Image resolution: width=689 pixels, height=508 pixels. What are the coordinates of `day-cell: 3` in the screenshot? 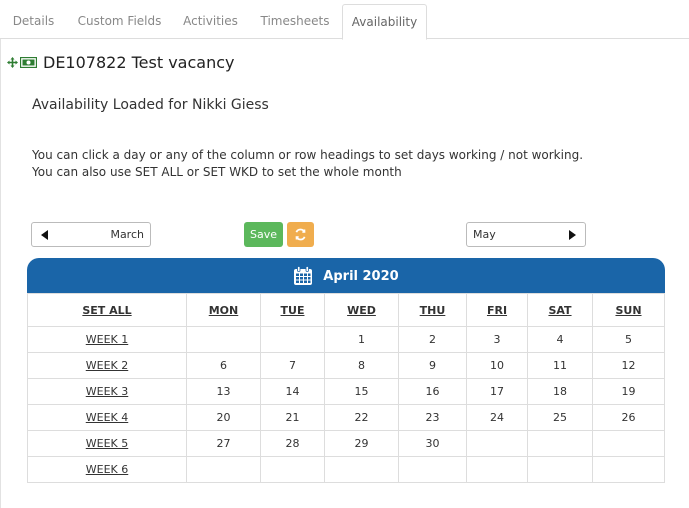 It's located at (497, 339).